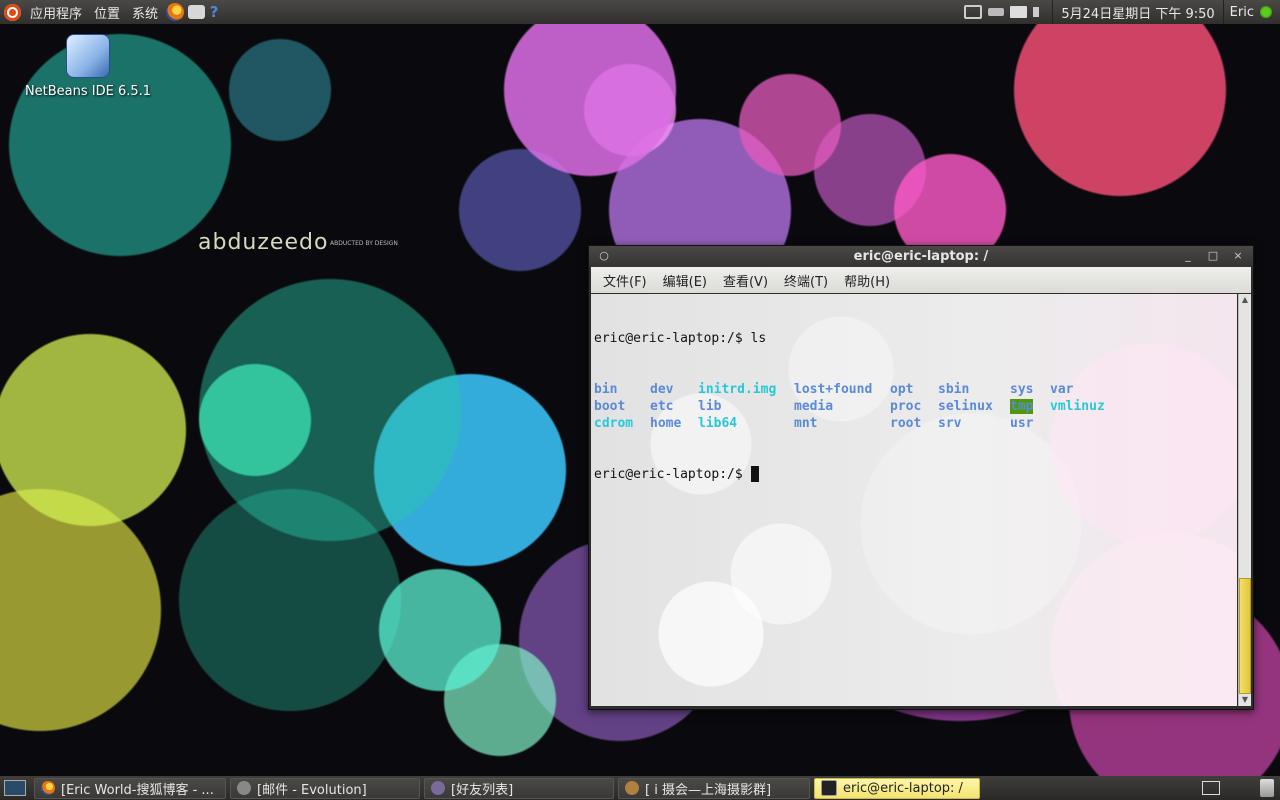 This screenshot has height=800, width=1280. What do you see at coordinates (814, 406) in the screenshot?
I see `ls-entry: media` at bounding box center [814, 406].